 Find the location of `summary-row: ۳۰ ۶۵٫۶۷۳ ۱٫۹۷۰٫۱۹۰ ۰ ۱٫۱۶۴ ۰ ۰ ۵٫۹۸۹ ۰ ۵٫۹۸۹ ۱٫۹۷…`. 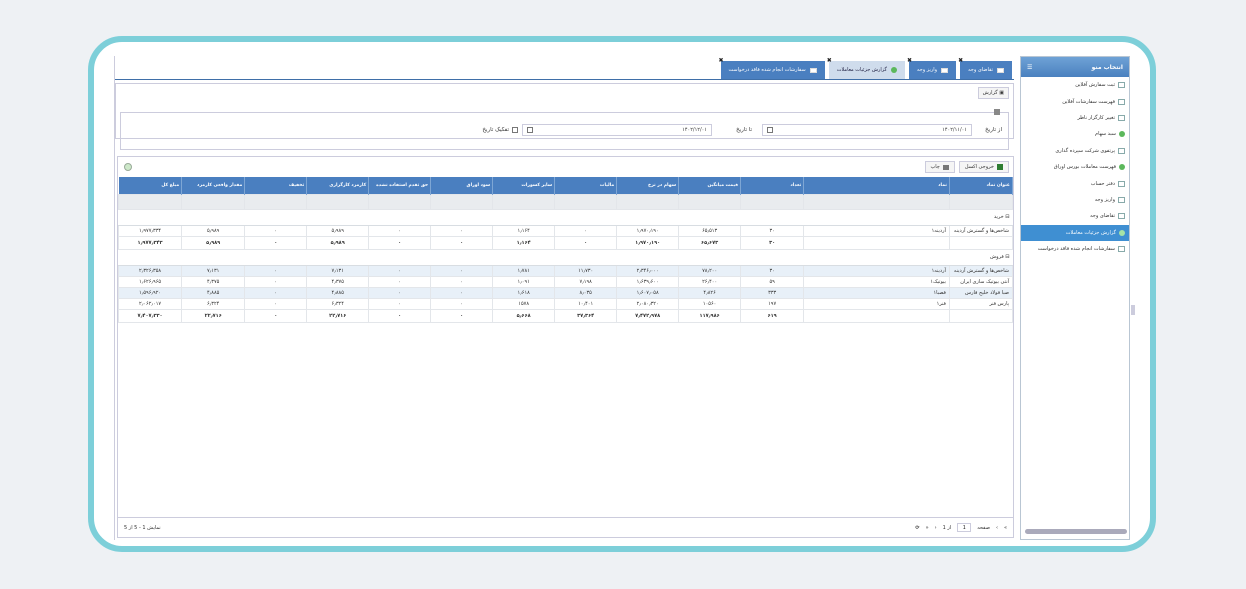

summary-row: ۳۰ ۶۵٫۶۷۳ ۱٫۹۷۰٫۱۹۰ ۰ ۱٫۱۶۴ ۰ ۰ ۵٫۹۸۹ ۰ ۵٫۹۸۹ ۱٫۹۷… is located at coordinates (565, 242).